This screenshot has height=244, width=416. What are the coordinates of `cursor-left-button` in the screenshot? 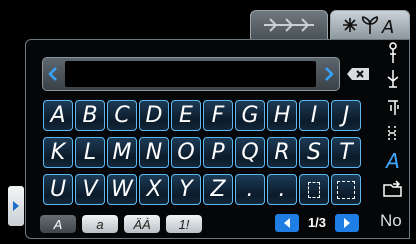 It's located at (53, 74).